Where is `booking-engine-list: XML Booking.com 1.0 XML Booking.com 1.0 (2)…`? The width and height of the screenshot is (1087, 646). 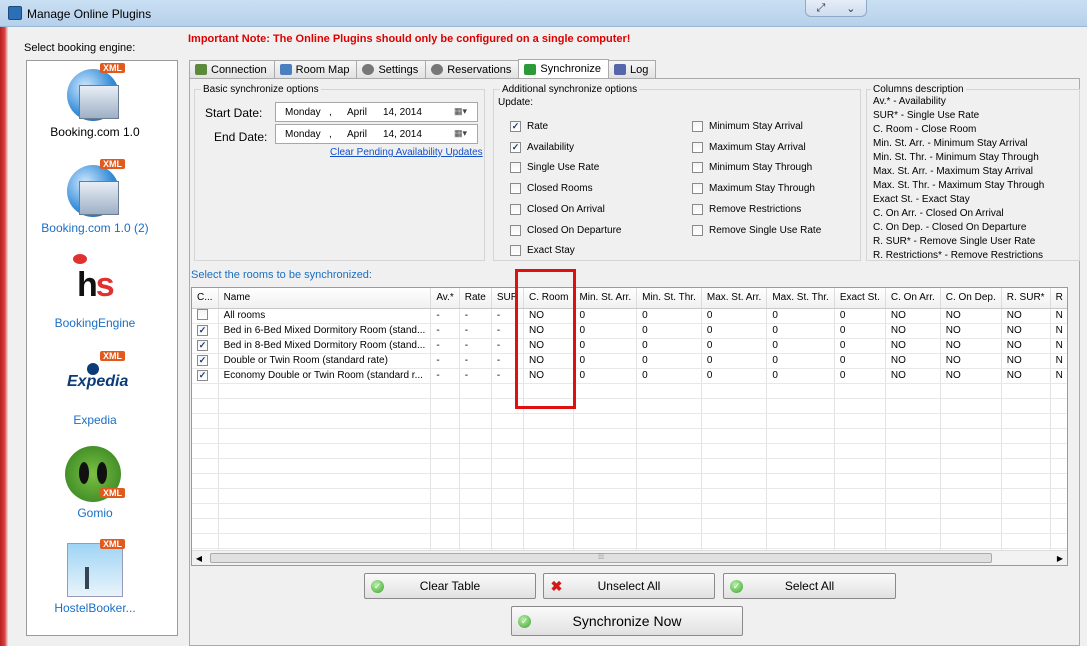
booking-engine-list: XML Booking.com 1.0 XML Booking.com 1.0 (2)… is located at coordinates (102, 348).